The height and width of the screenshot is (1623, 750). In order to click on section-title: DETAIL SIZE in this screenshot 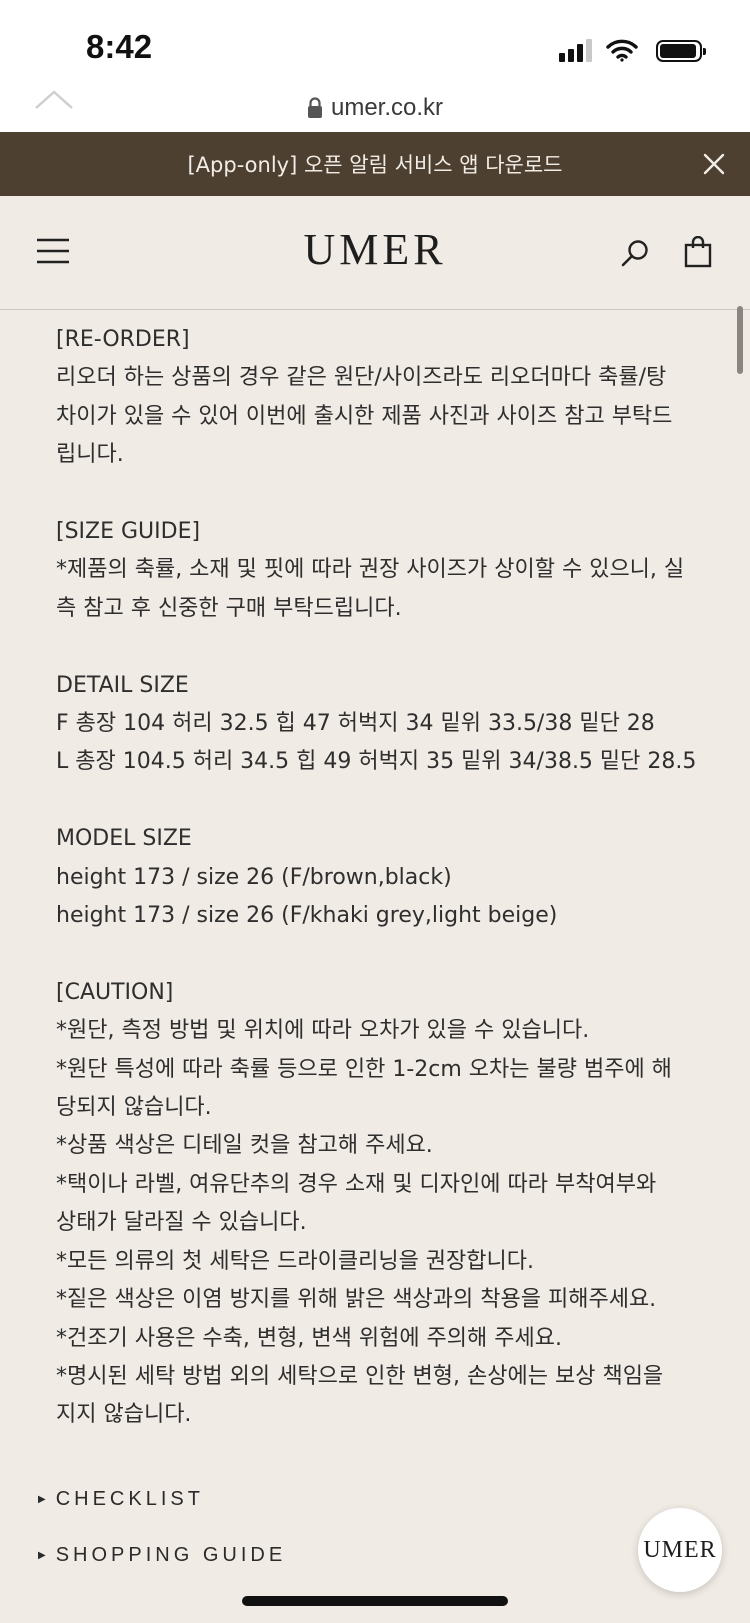, I will do `click(122, 685)`.